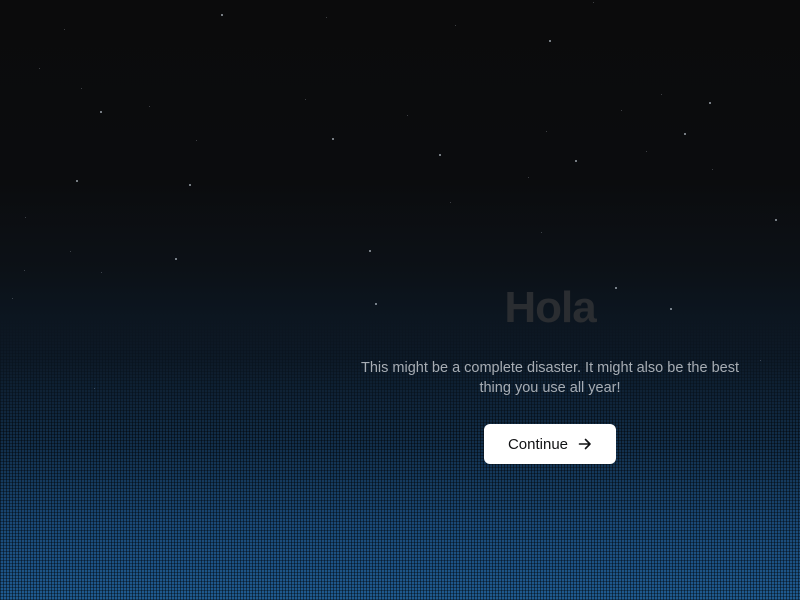 This screenshot has width=800, height=600. Describe the element at coordinates (538, 444) in the screenshot. I see `continue-button-label: Continue` at that location.